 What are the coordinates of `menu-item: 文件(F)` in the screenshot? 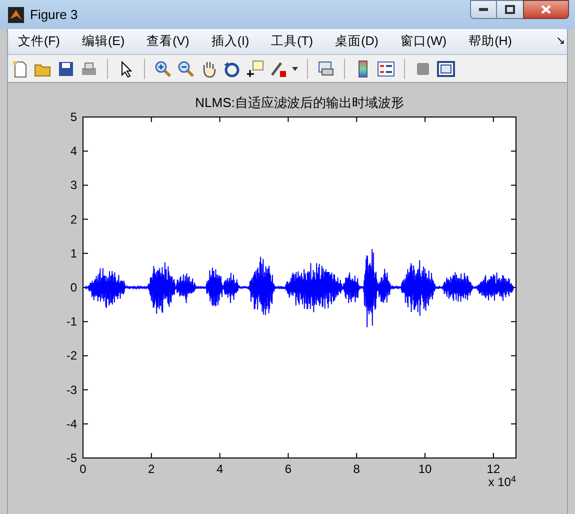 It's located at (39, 41).